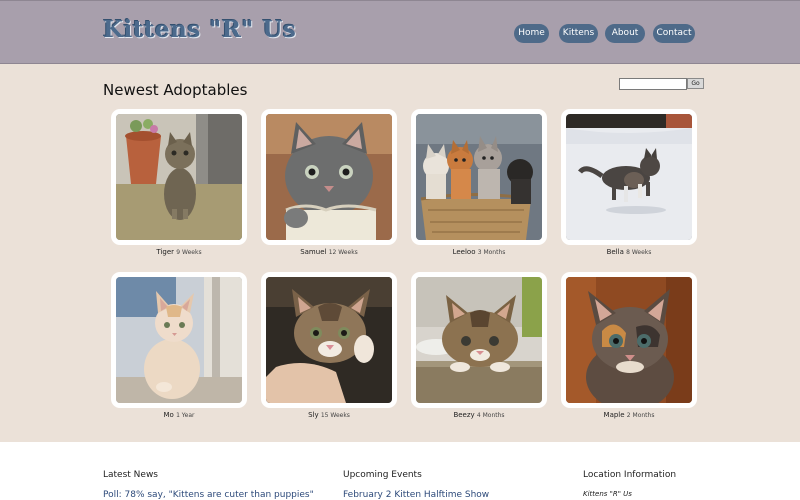 This screenshot has height=500, width=800. What do you see at coordinates (614, 415) in the screenshot?
I see `kitten-name: Maple` at bounding box center [614, 415].